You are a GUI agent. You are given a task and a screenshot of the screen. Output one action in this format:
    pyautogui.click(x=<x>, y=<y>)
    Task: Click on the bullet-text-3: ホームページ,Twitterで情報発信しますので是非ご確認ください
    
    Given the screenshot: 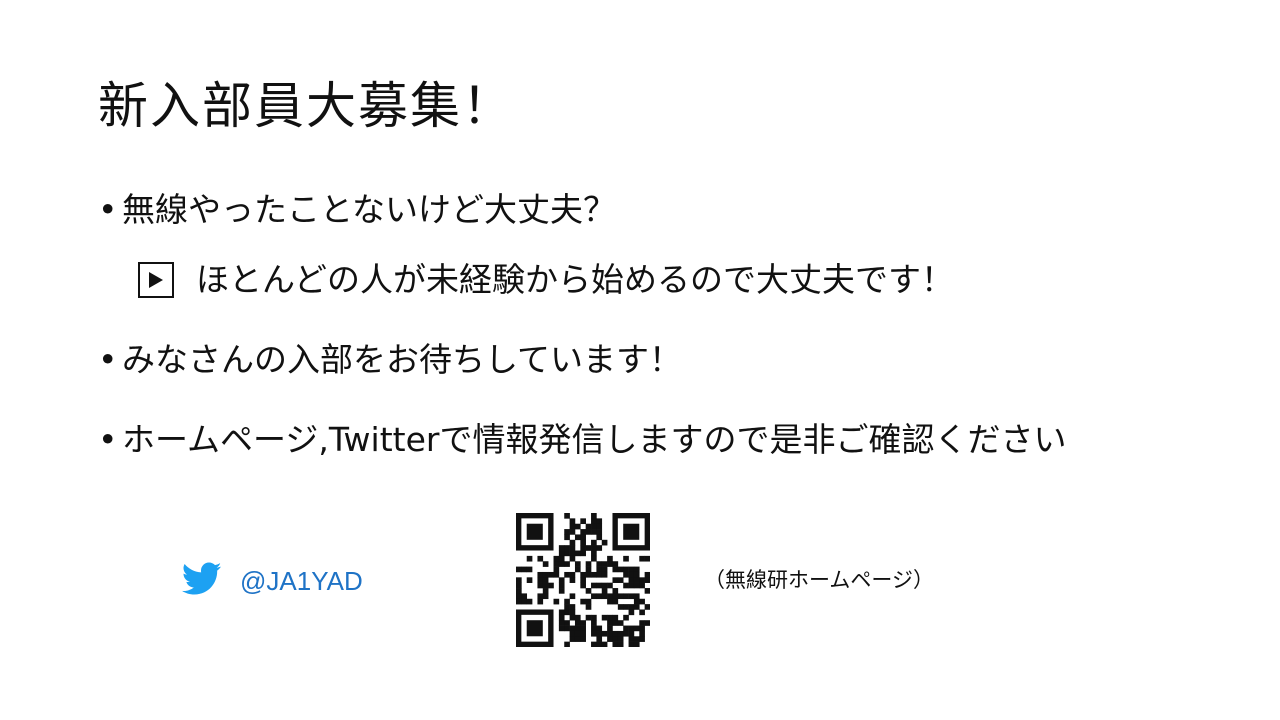 What is the action you would take?
    pyautogui.click(x=594, y=439)
    